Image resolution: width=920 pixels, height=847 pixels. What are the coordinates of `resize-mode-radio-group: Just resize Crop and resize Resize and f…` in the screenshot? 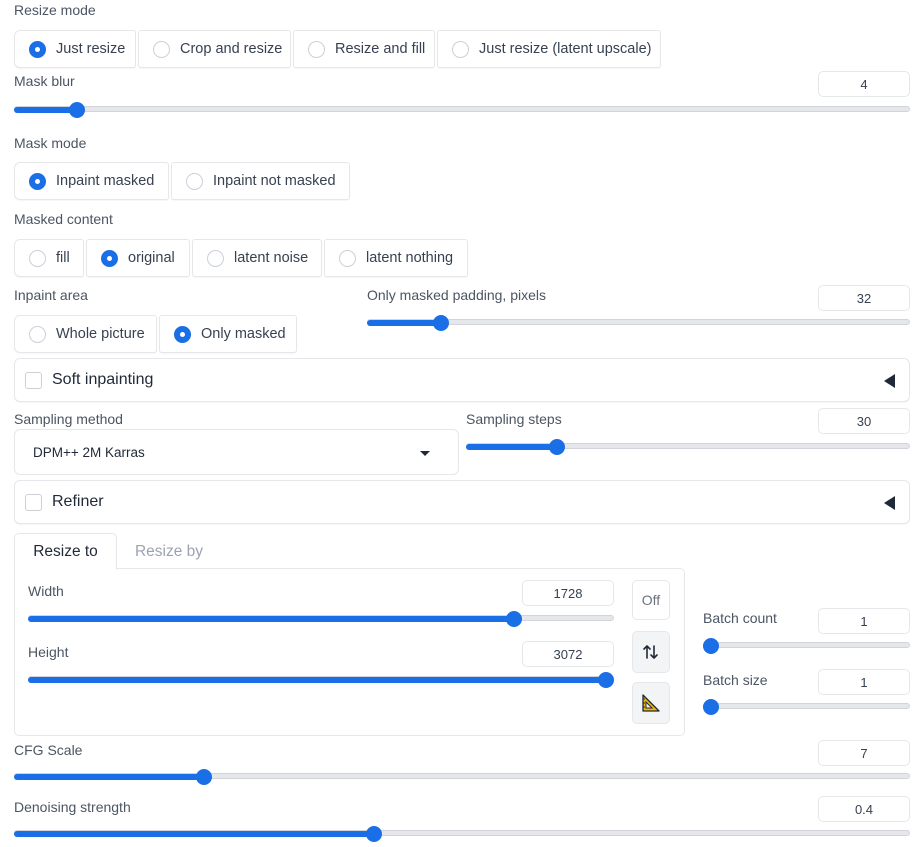 It's located at (337, 49).